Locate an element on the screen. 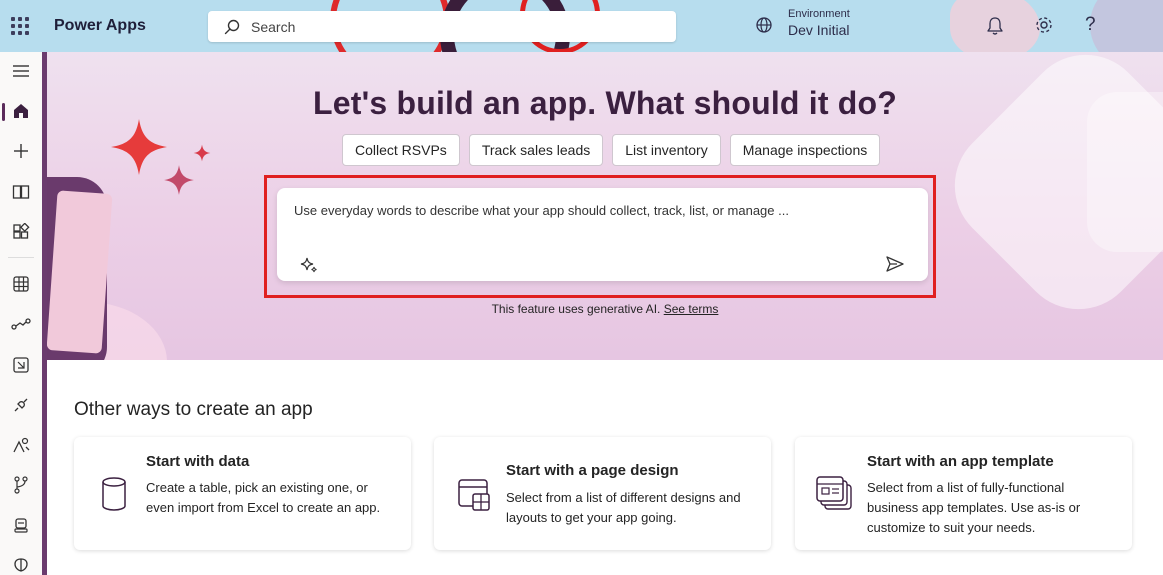 Image resolution: width=1163 pixels, height=575 pixels. branch-icon is located at coordinates (21, 485).